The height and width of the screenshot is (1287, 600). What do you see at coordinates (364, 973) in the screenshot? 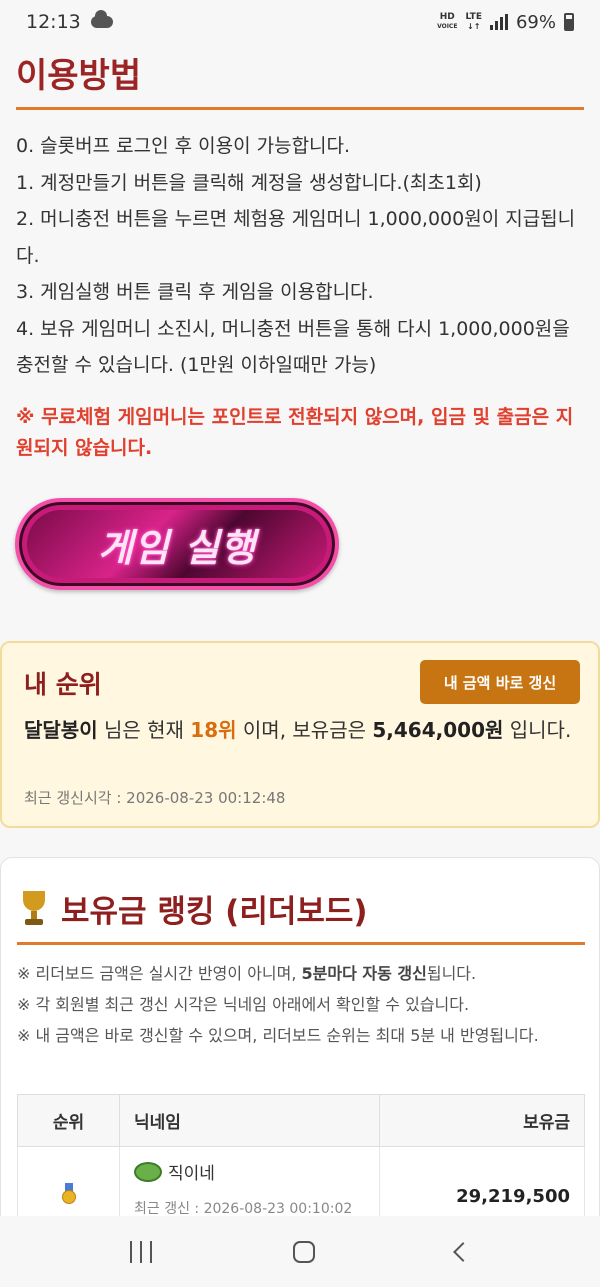
I see `note-emphasis: 5분마다 자동 갱신` at bounding box center [364, 973].